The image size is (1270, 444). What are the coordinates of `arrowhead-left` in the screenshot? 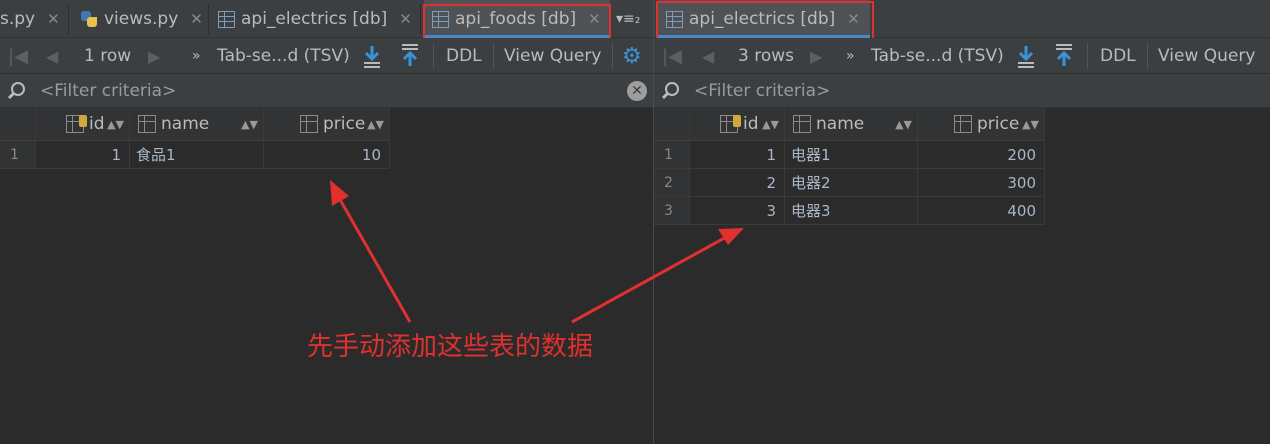 It's located at (339, 193).